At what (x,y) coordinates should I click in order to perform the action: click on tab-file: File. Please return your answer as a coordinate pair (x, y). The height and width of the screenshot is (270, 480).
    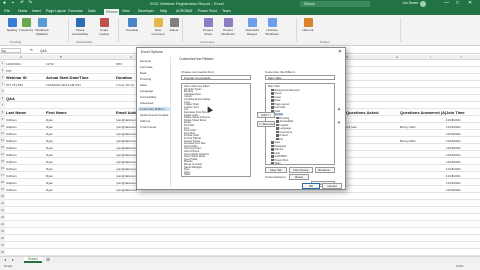
    Looking at the image, I should click on (7, 11).